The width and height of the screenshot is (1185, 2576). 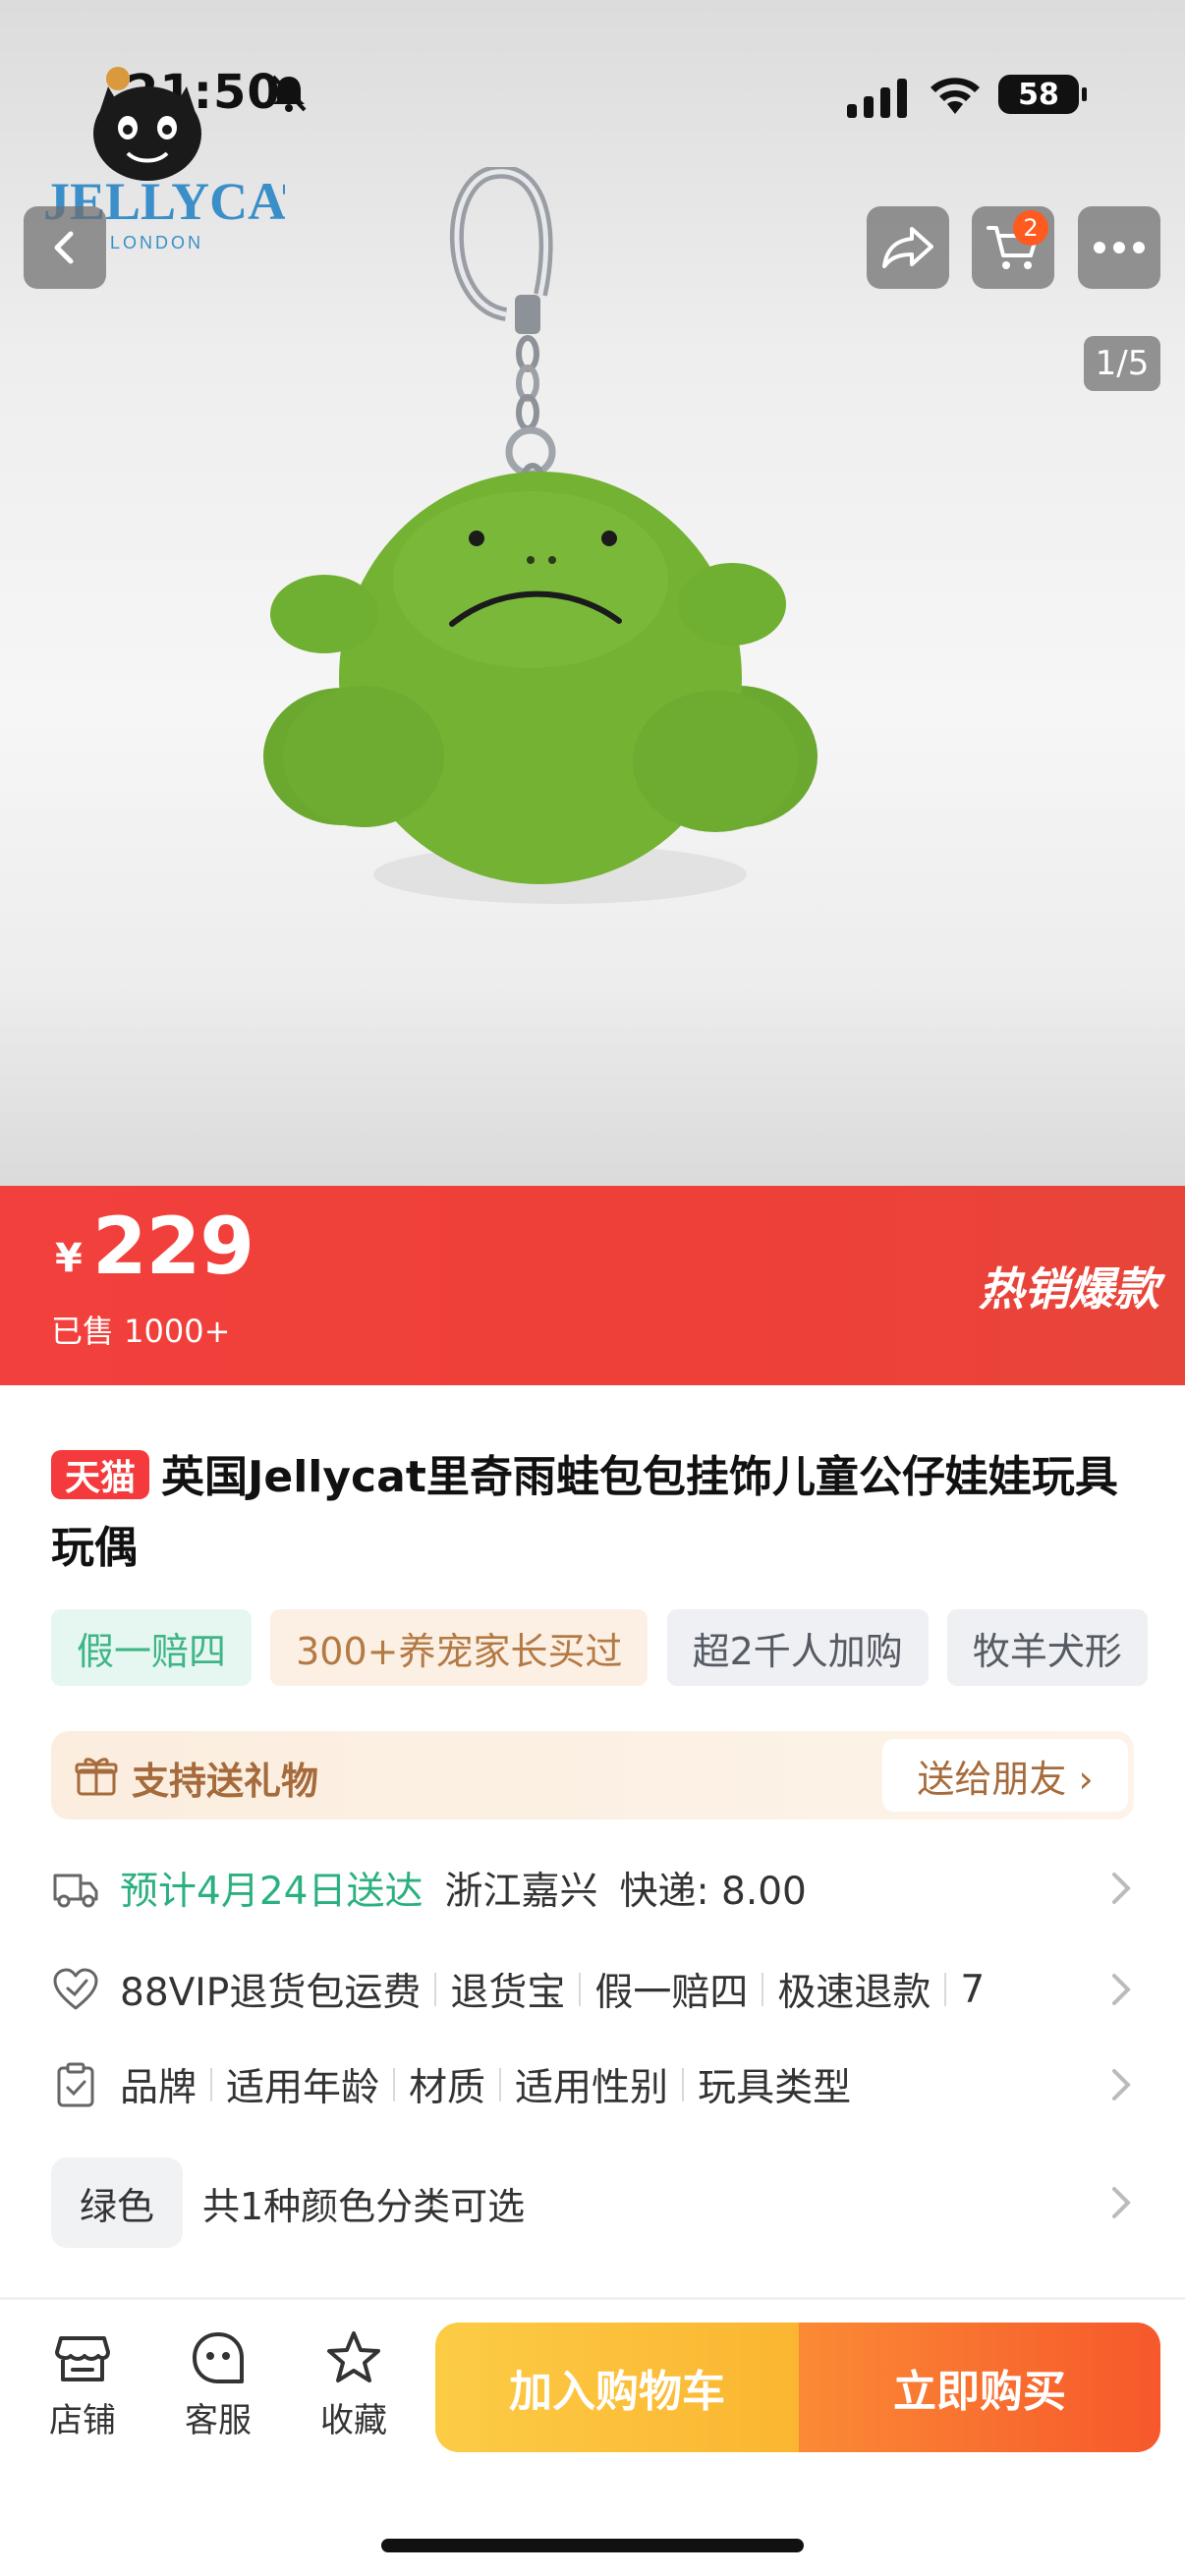 What do you see at coordinates (303, 2088) in the screenshot?
I see `param-age: 适用年龄` at bounding box center [303, 2088].